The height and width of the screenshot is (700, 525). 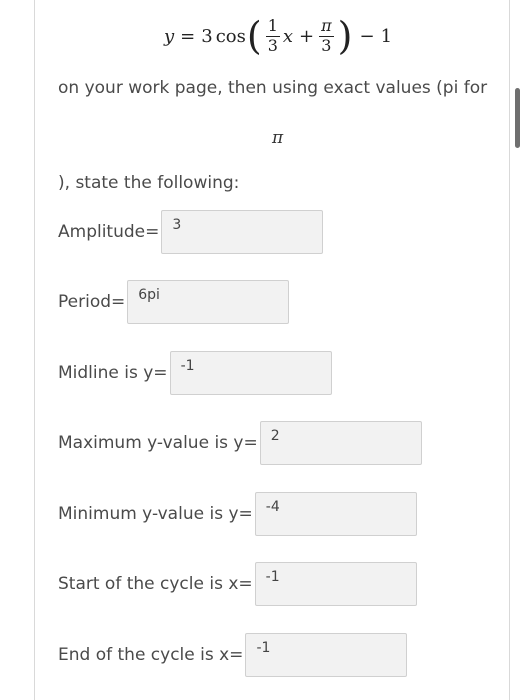 What do you see at coordinates (250, 373) in the screenshot?
I see `midline-input` at bounding box center [250, 373].